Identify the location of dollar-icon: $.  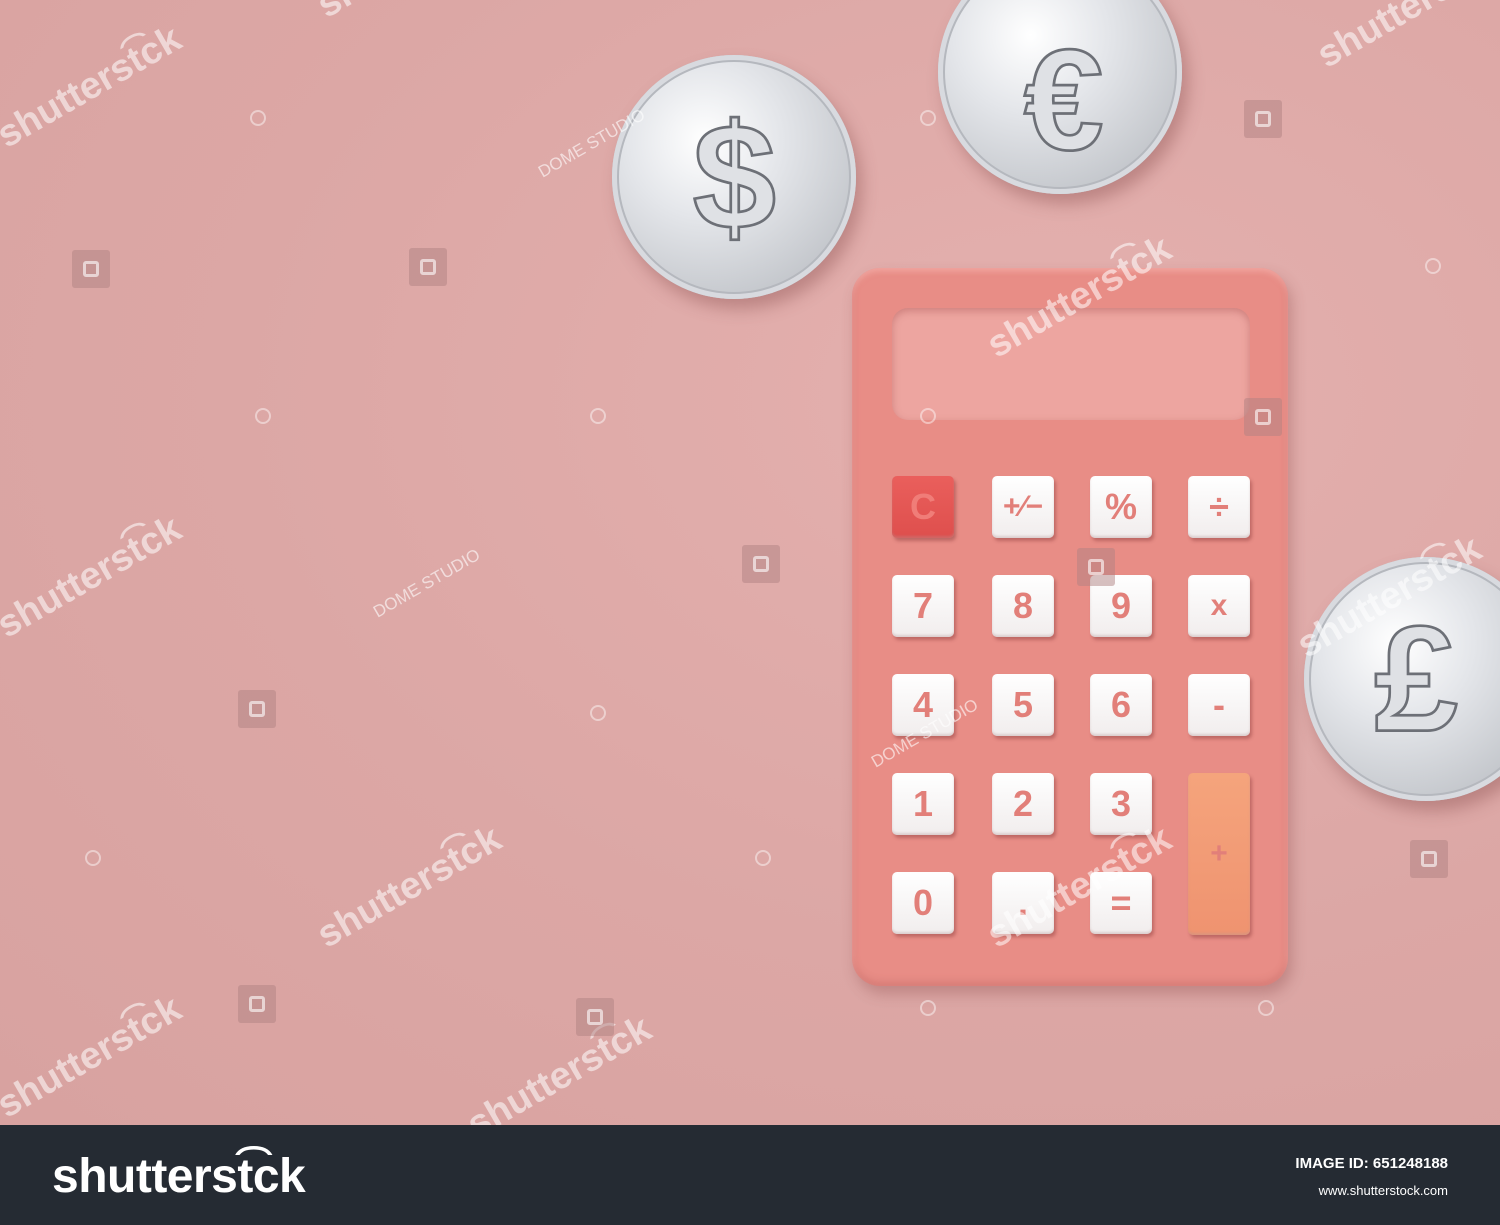
(734, 177).